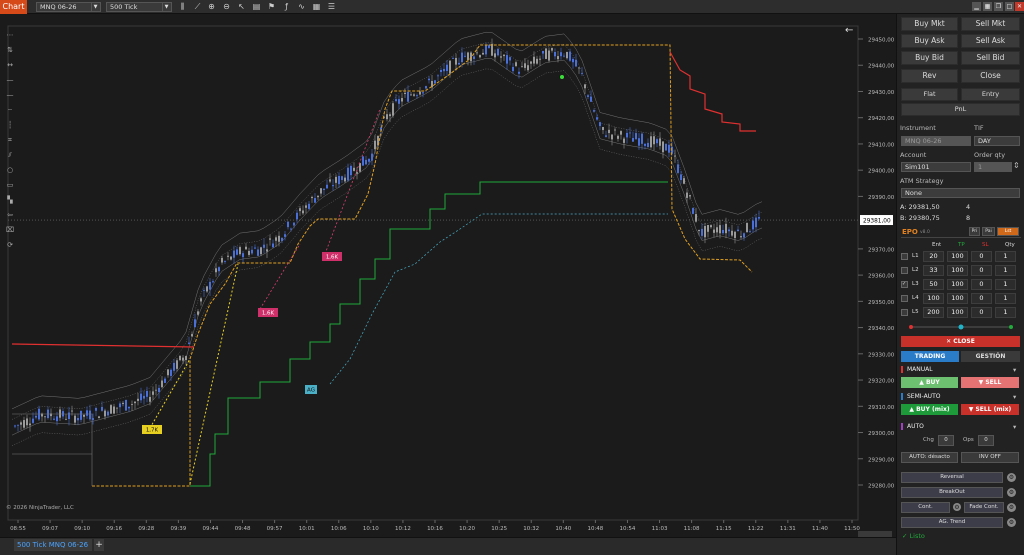  What do you see at coordinates (1011, 507) in the screenshot?
I see `fade-cont-settings-icon: ⚙` at bounding box center [1011, 507].